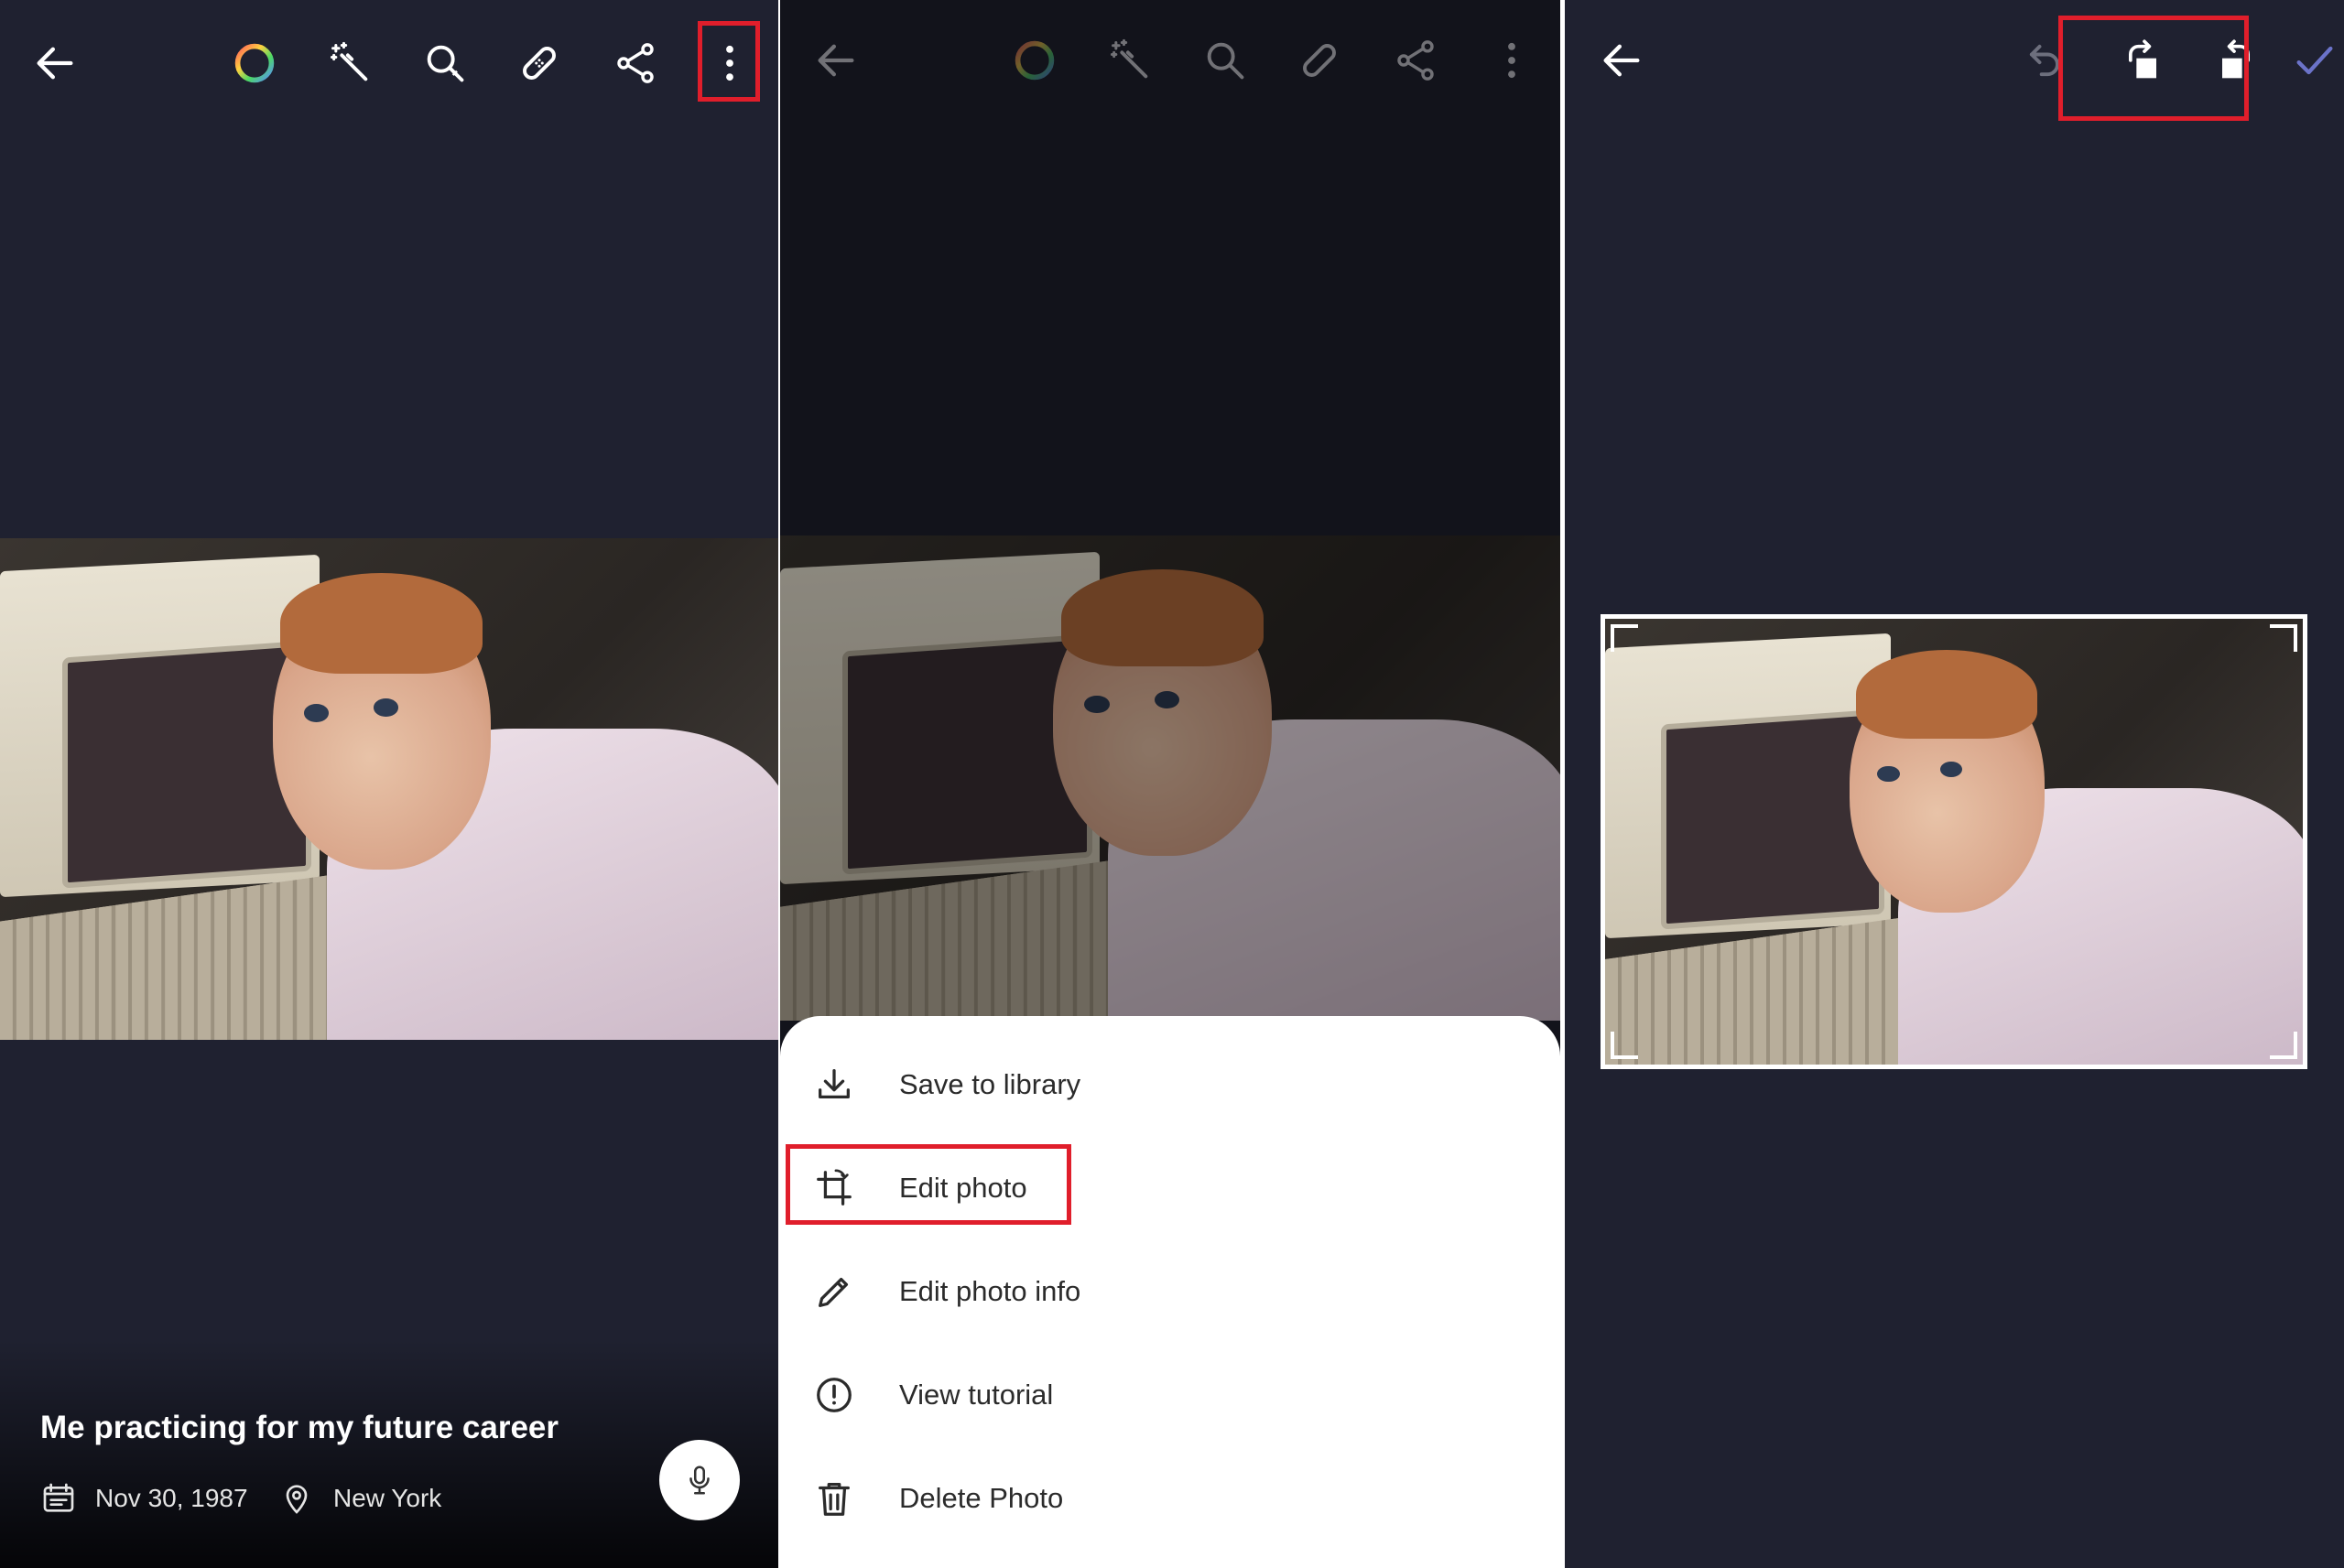 This screenshot has width=2344, height=1568. Describe the element at coordinates (2283, 638) in the screenshot. I see `crop-handle-top-right` at that location.